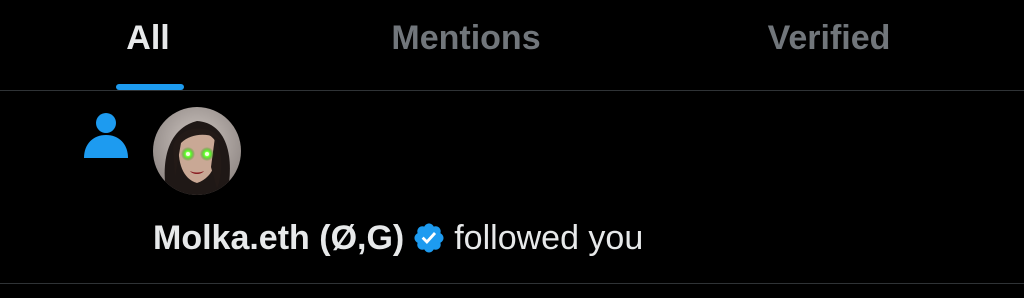 This screenshot has height=298, width=1024. I want to click on active-tab-indicator, so click(150, 87).